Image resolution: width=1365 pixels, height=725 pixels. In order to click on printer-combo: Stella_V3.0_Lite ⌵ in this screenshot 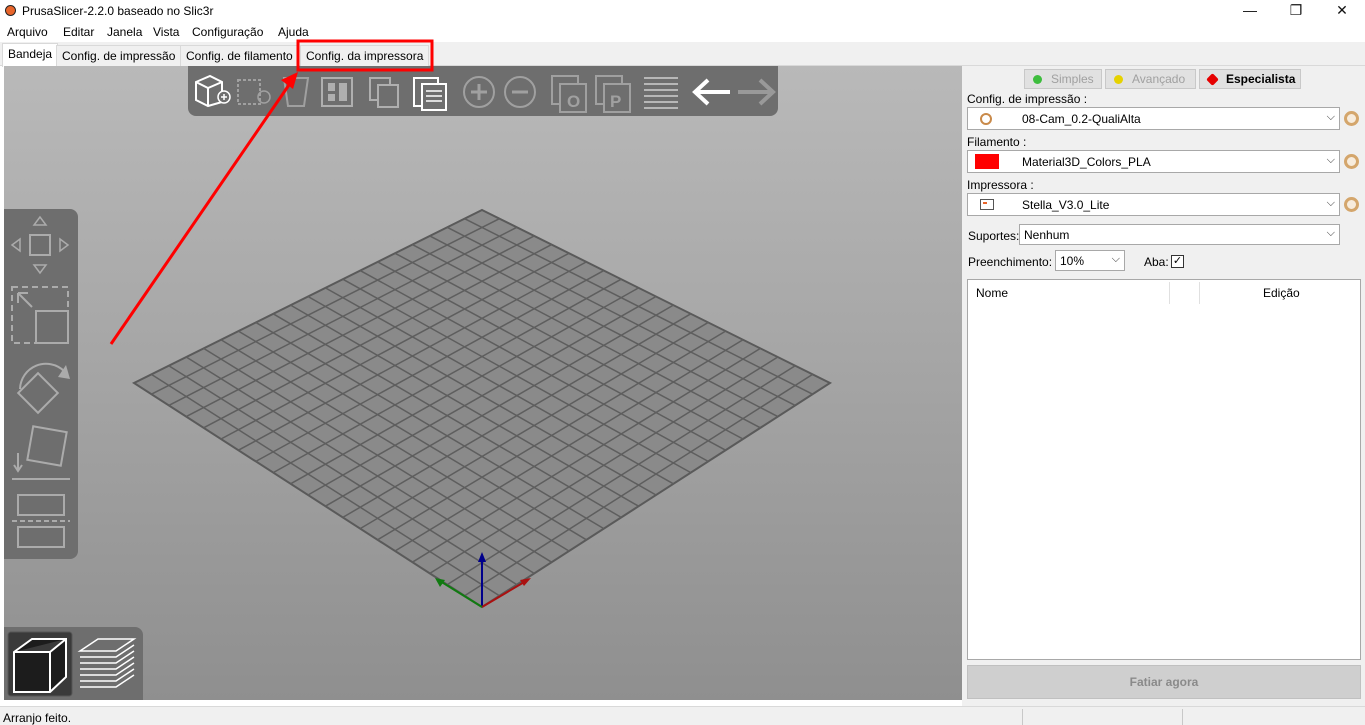, I will do `click(1153, 204)`.